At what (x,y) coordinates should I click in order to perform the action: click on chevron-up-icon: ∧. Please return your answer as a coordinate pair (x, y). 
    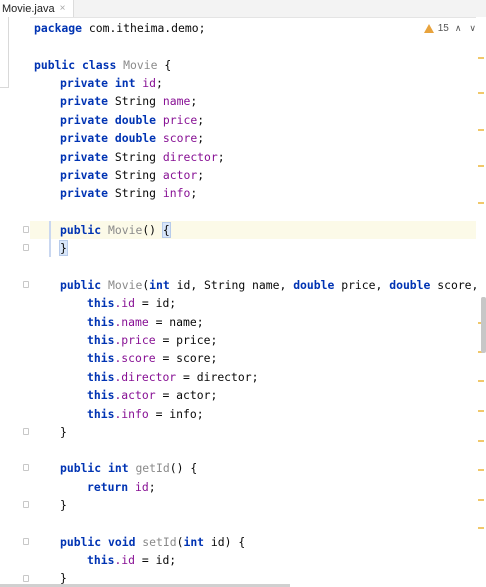
    Looking at the image, I should click on (458, 28).